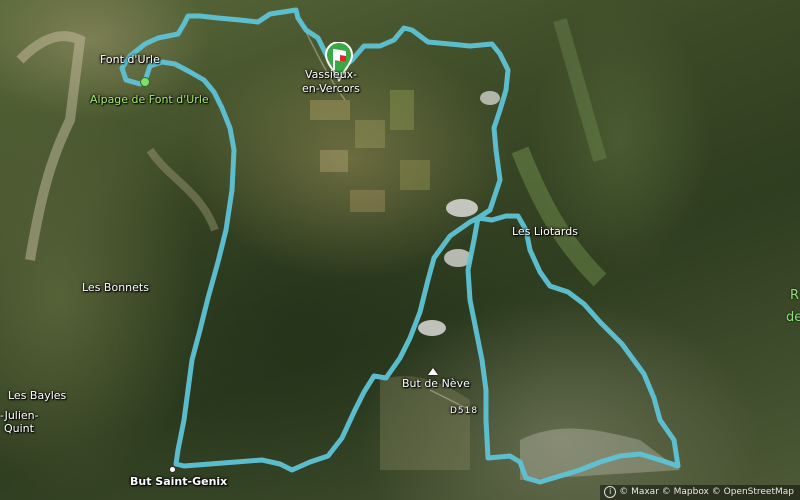 The image size is (800, 500). I want to click on place-les-bayles: Les Bayles, so click(37, 395).